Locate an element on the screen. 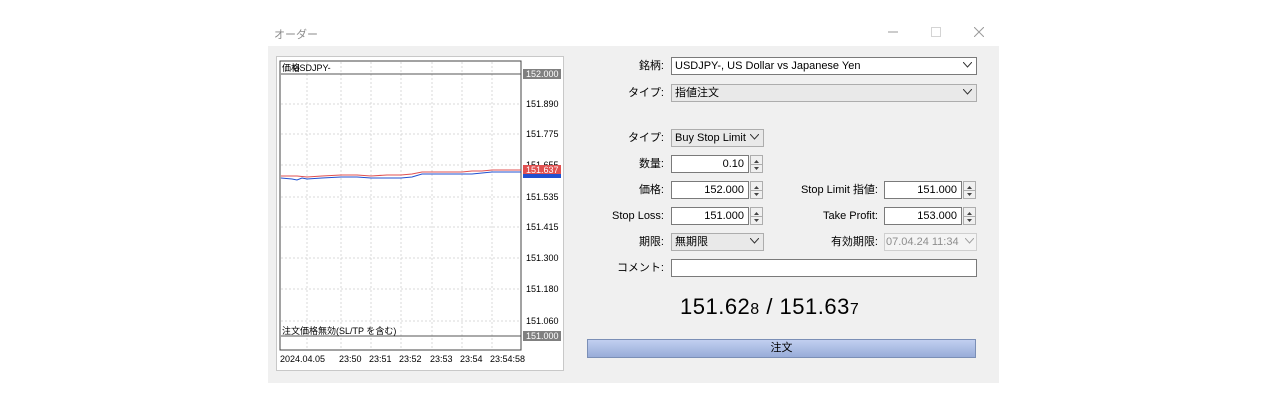 This screenshot has height=404, width=1266. volume-label: 数量: is located at coordinates (651, 164).